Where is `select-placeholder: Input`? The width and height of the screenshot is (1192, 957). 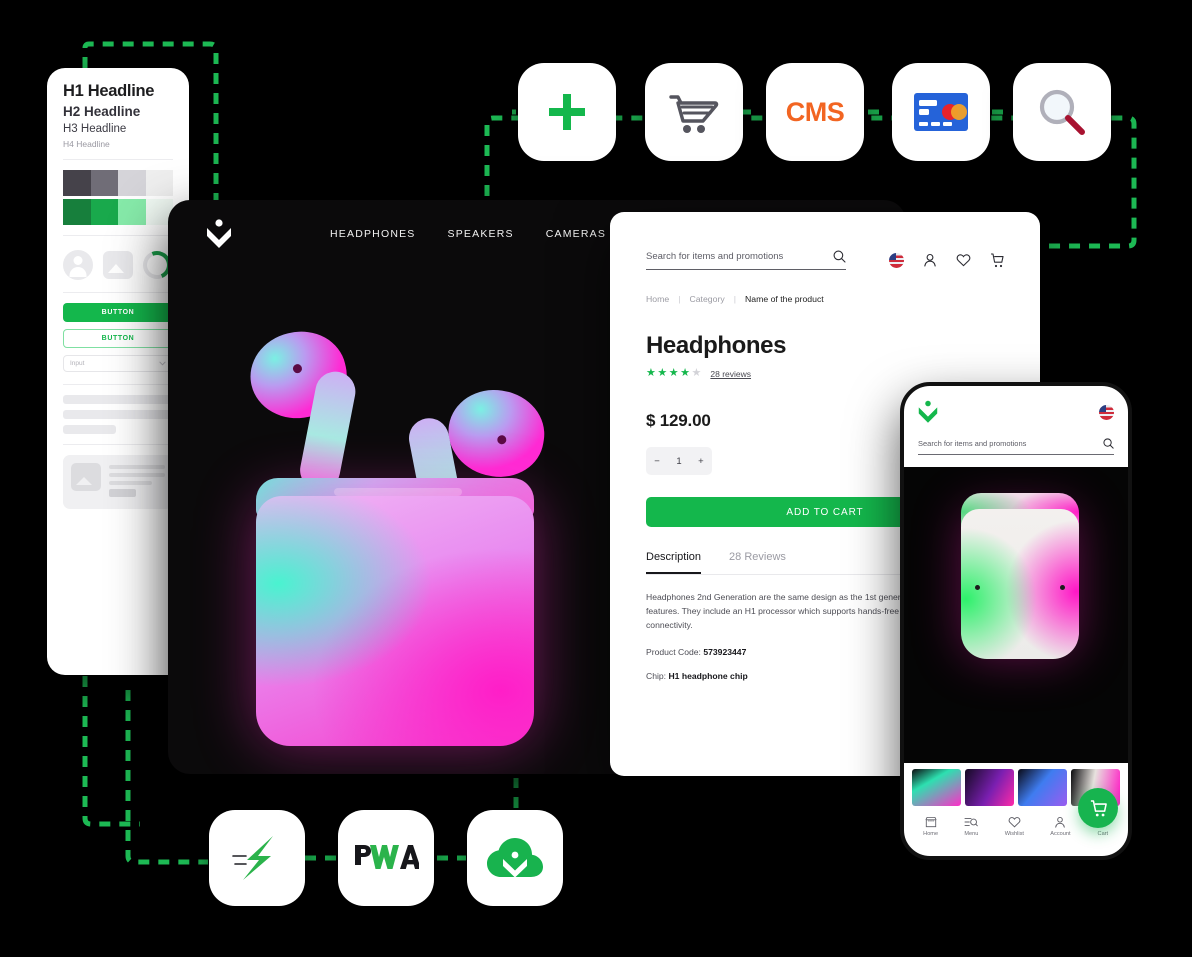 select-placeholder: Input is located at coordinates (77, 363).